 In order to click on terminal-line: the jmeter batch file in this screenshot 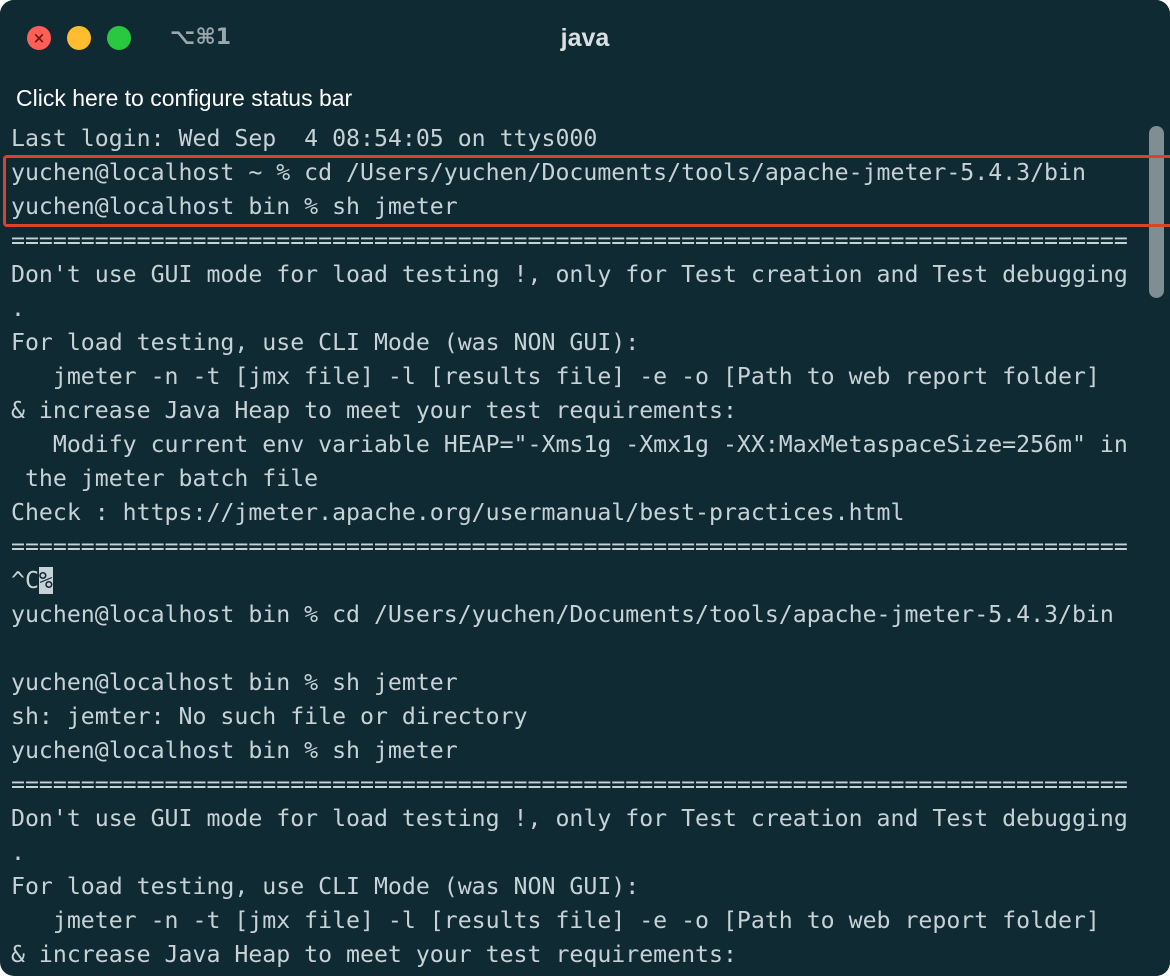, I will do `click(165, 478)`.